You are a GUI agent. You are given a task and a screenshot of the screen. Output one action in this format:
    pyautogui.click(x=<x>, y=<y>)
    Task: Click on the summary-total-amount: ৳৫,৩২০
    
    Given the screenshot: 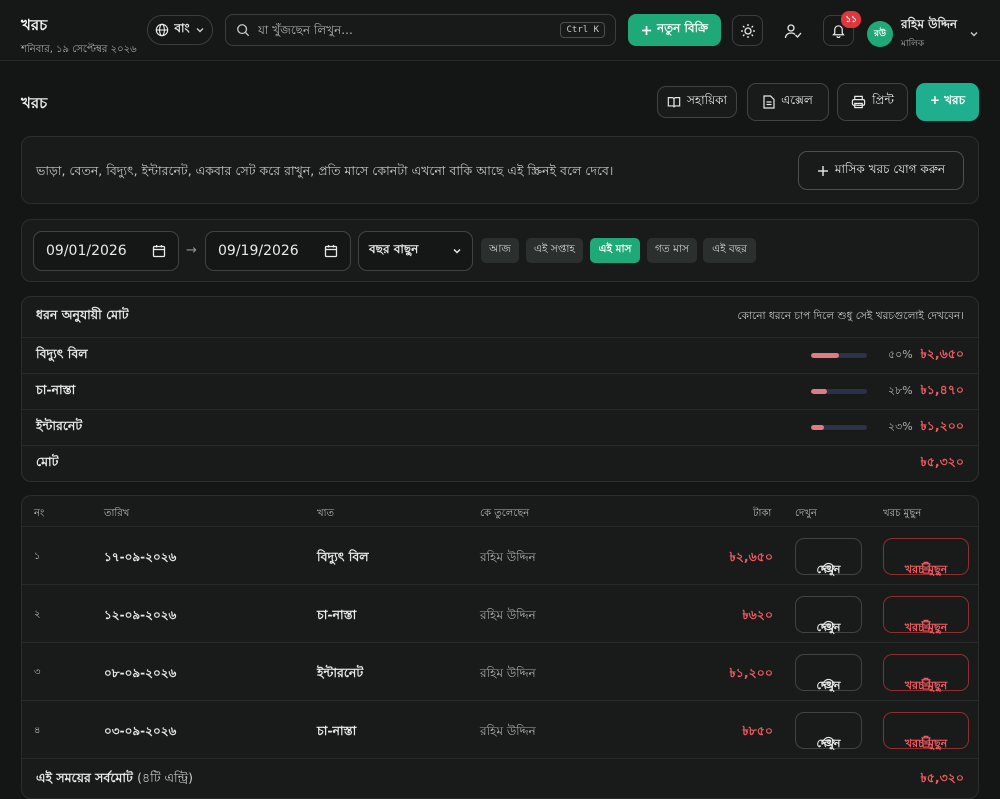 What is the action you would take?
    pyautogui.click(x=942, y=461)
    